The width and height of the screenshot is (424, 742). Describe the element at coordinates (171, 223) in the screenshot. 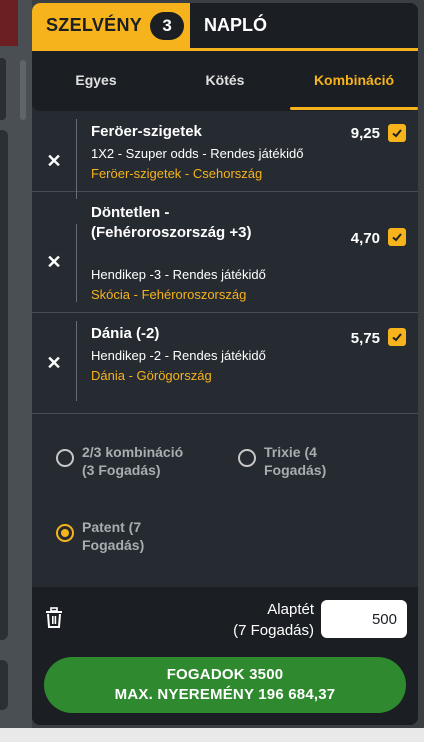

I see `selection-title: Döntetlen - (Fehéroroszország +3)` at that location.